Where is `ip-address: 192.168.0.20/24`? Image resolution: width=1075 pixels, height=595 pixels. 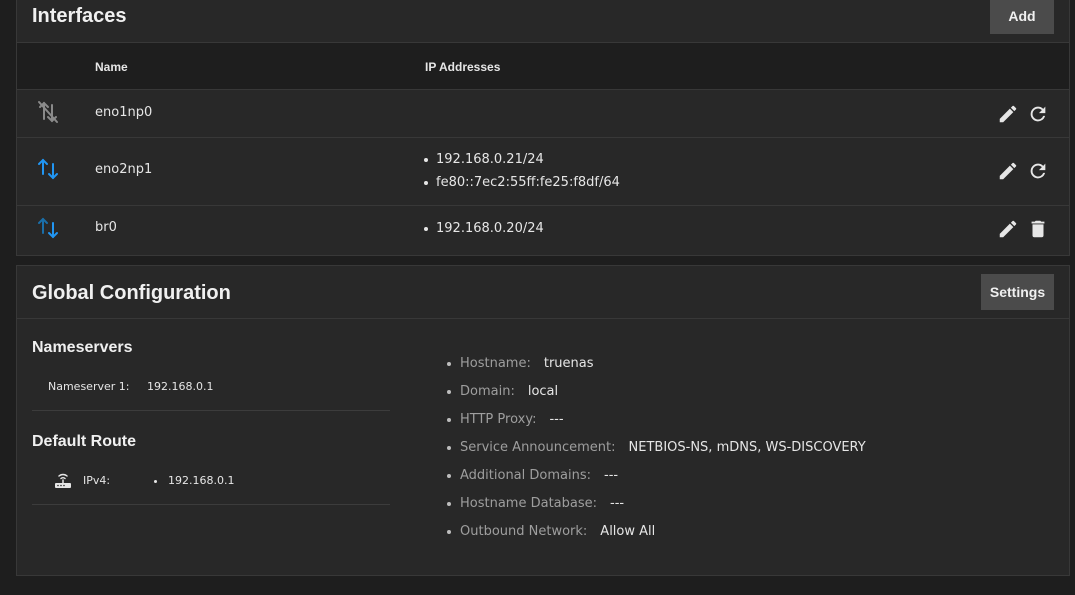 ip-address: 192.168.0.20/24 is located at coordinates (483, 228).